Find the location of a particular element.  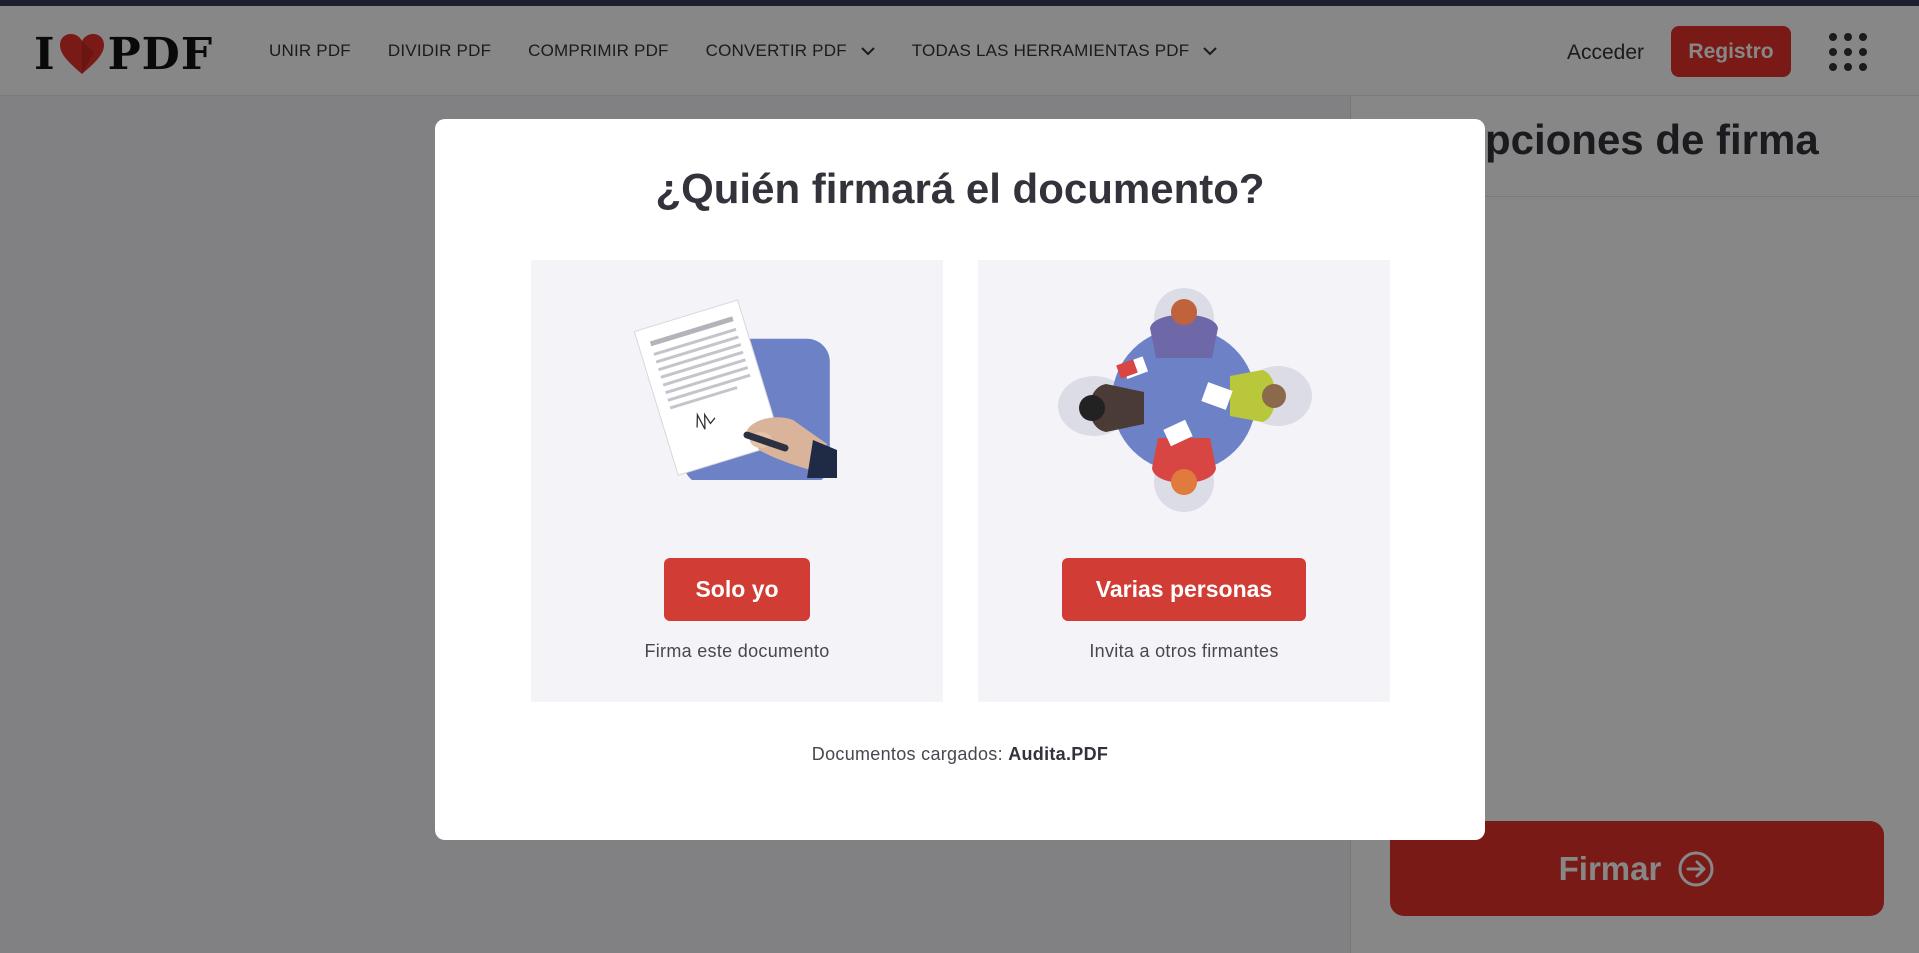

loaded-documents: Documentos cargados: Audita.PDF is located at coordinates (960, 754).